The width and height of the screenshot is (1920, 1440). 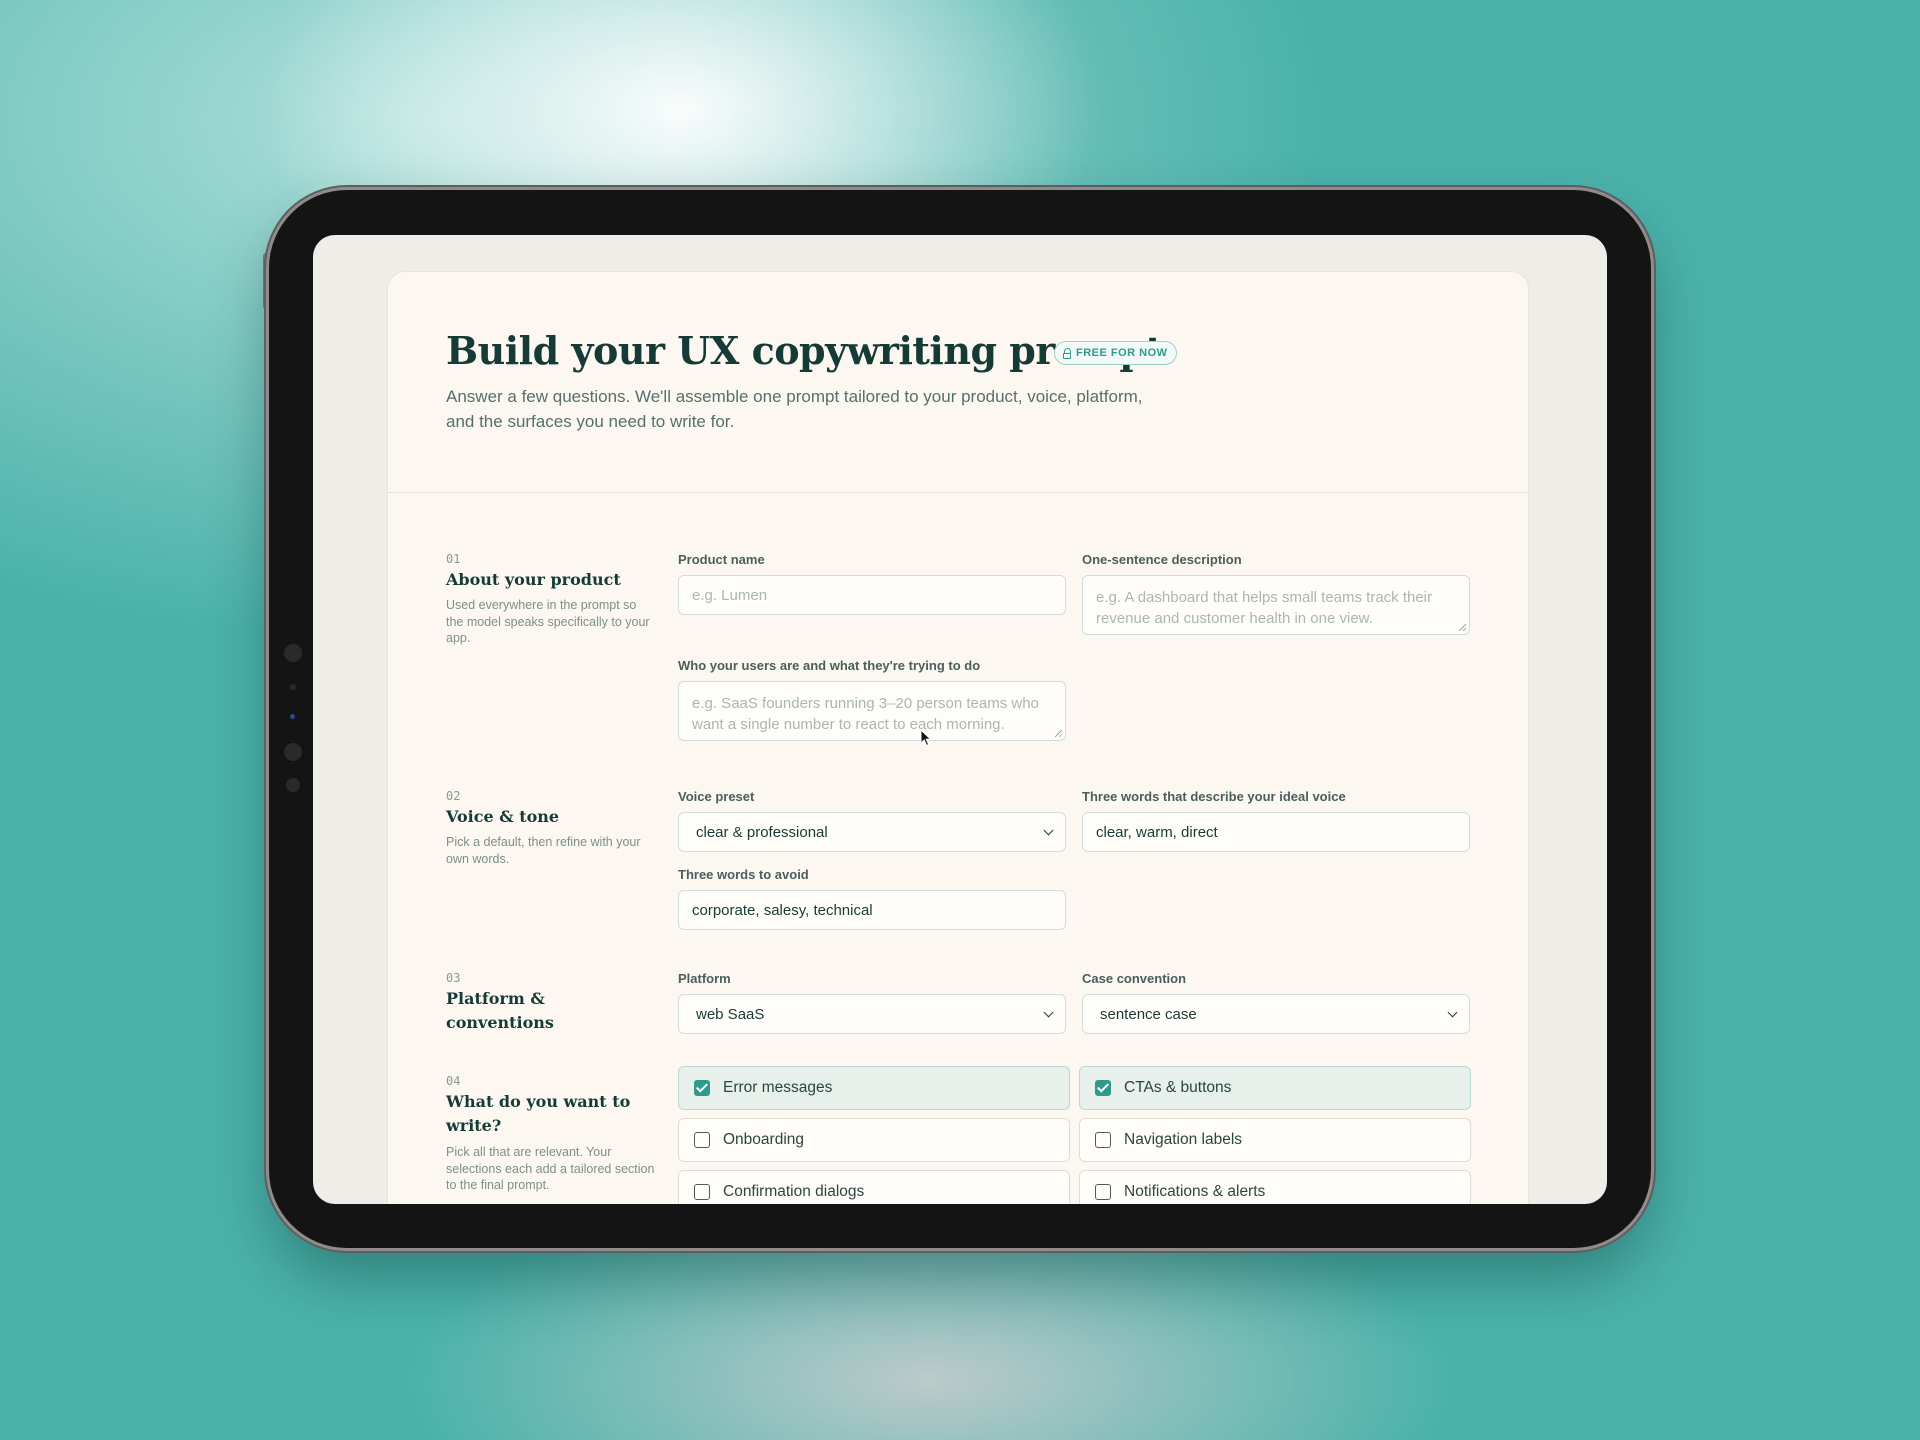 I want to click on surface-option-error-messages: Error messages, so click(x=874, y=1088).